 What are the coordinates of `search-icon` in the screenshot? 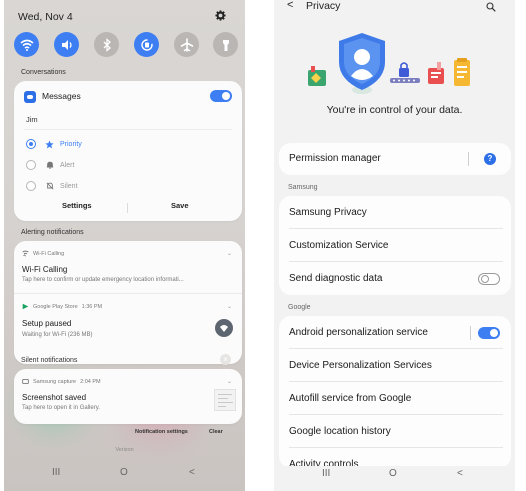 It's located at (492, 6).